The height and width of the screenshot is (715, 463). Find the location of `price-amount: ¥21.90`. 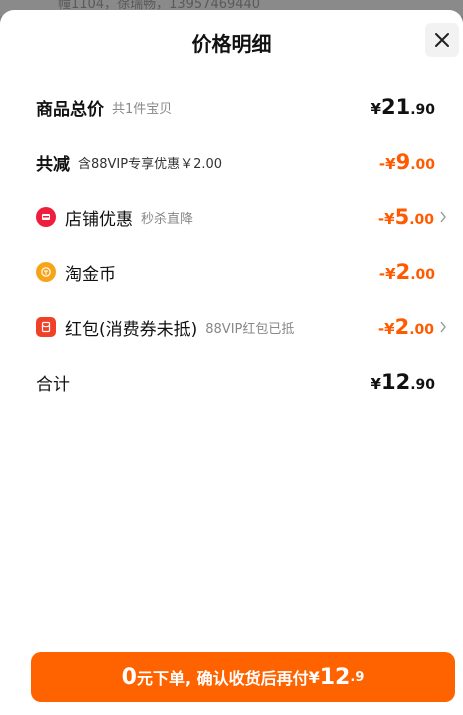

price-amount: ¥21.90 is located at coordinates (402, 107).